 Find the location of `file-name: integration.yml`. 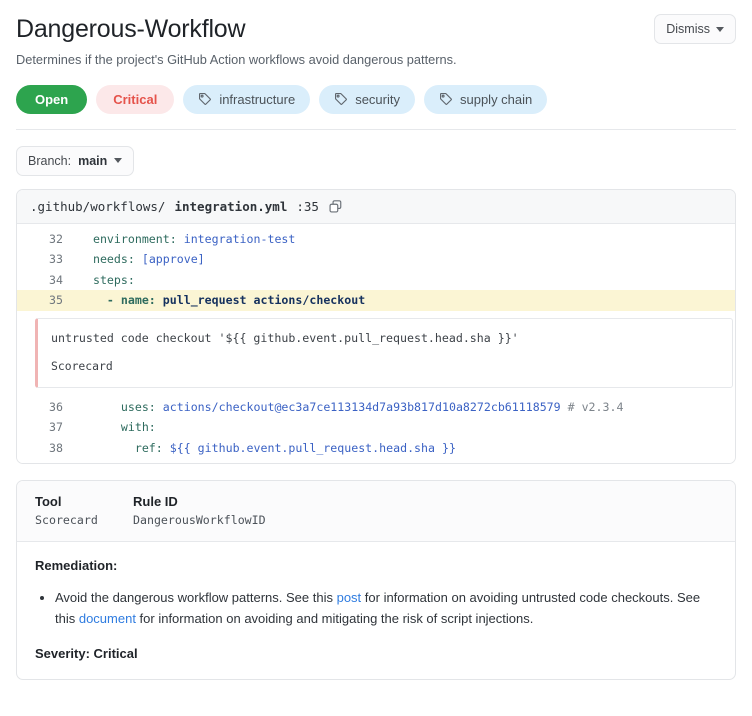

file-name: integration.yml is located at coordinates (231, 206).